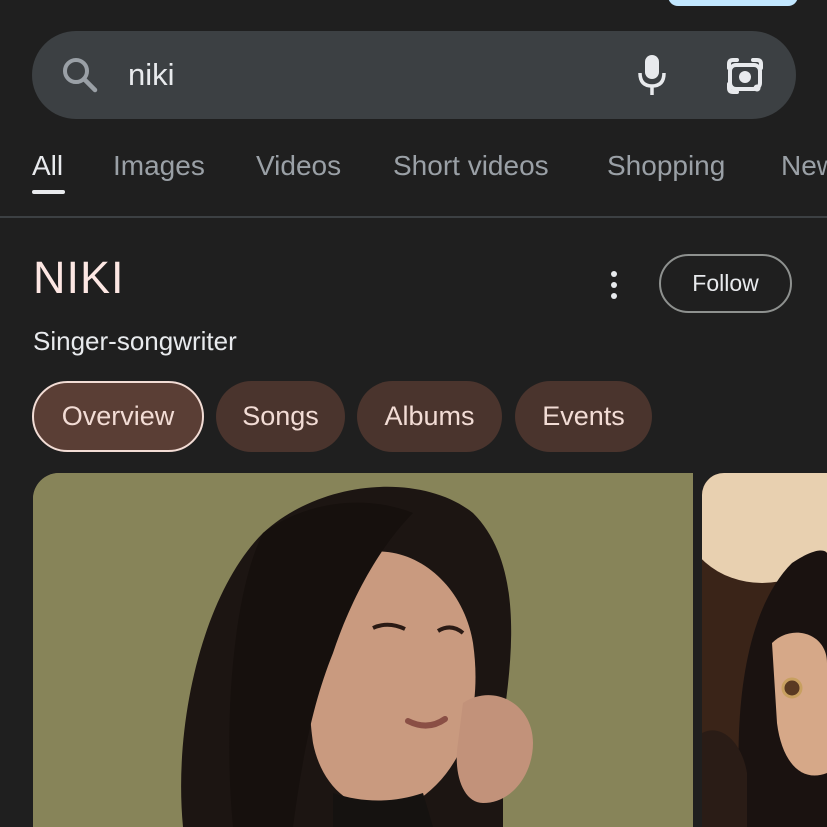 Image resolution: width=827 pixels, height=827 pixels. I want to click on entity-title: NIKI, so click(79, 277).